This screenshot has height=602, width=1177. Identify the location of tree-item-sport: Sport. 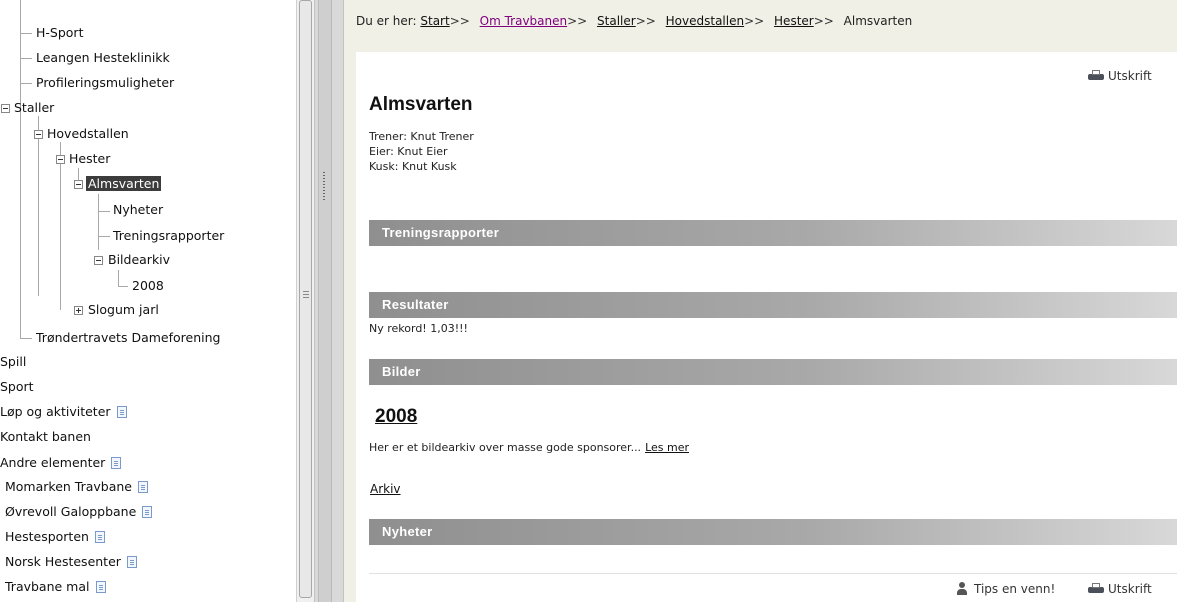
(18, 387).